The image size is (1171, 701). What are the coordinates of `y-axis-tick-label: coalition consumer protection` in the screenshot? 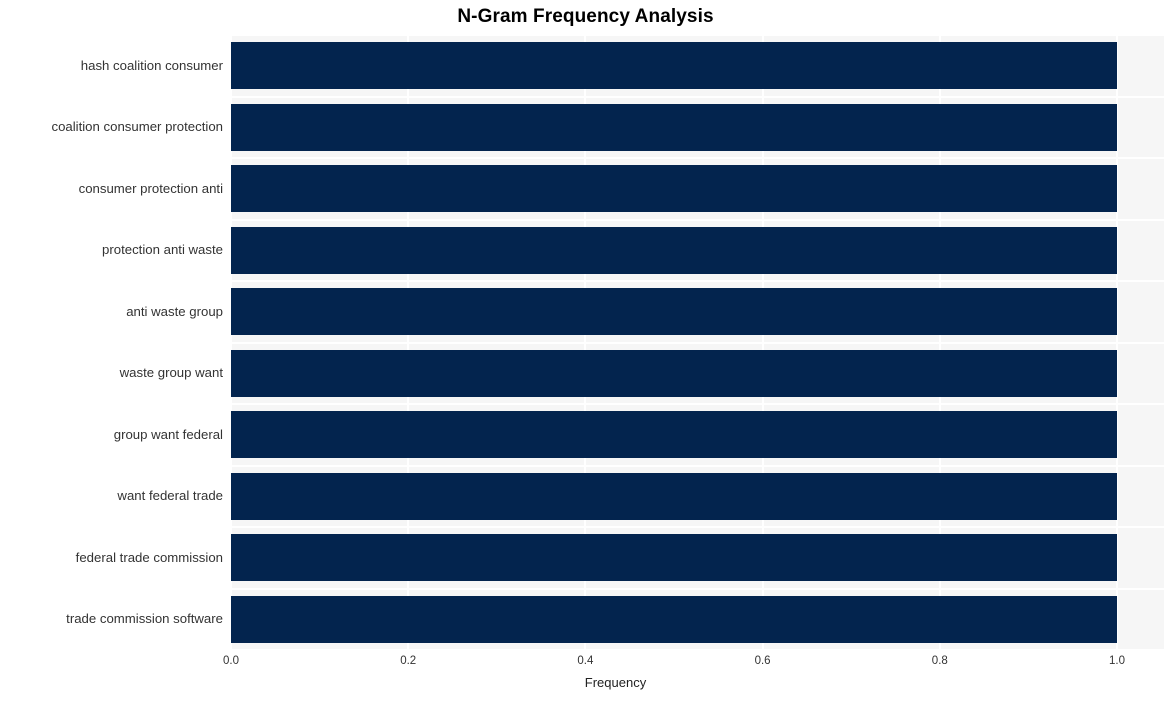 It's located at (137, 127).